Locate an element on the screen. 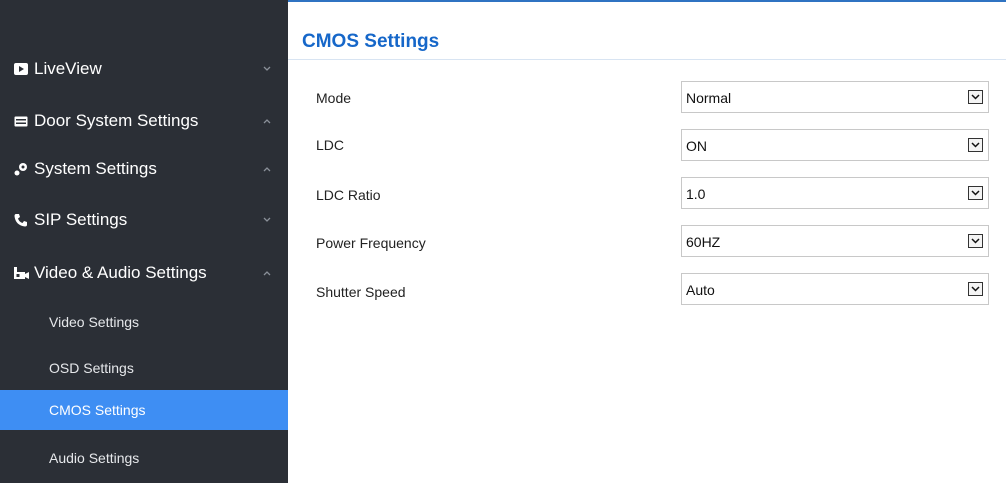  shutter-speed-select: Auto is located at coordinates (835, 289).